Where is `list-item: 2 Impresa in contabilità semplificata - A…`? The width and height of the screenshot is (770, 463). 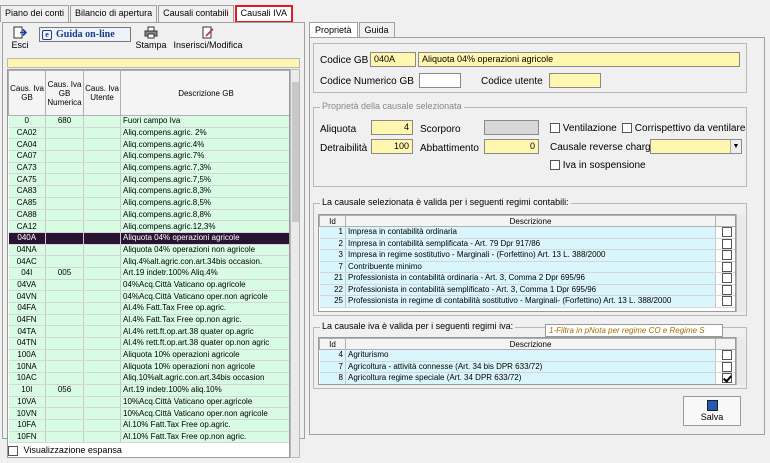
list-item: 2 Impresa in contabilità semplificata - A… is located at coordinates (527, 244).